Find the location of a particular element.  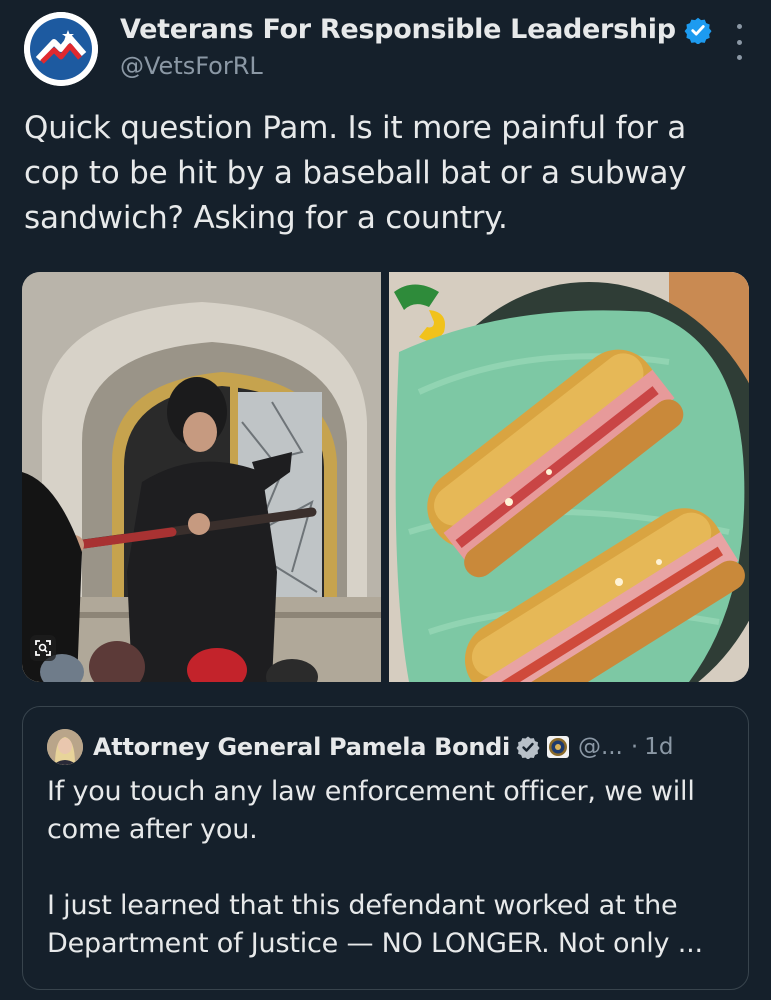

quoted-tweet-time: 1d is located at coordinates (658, 747).